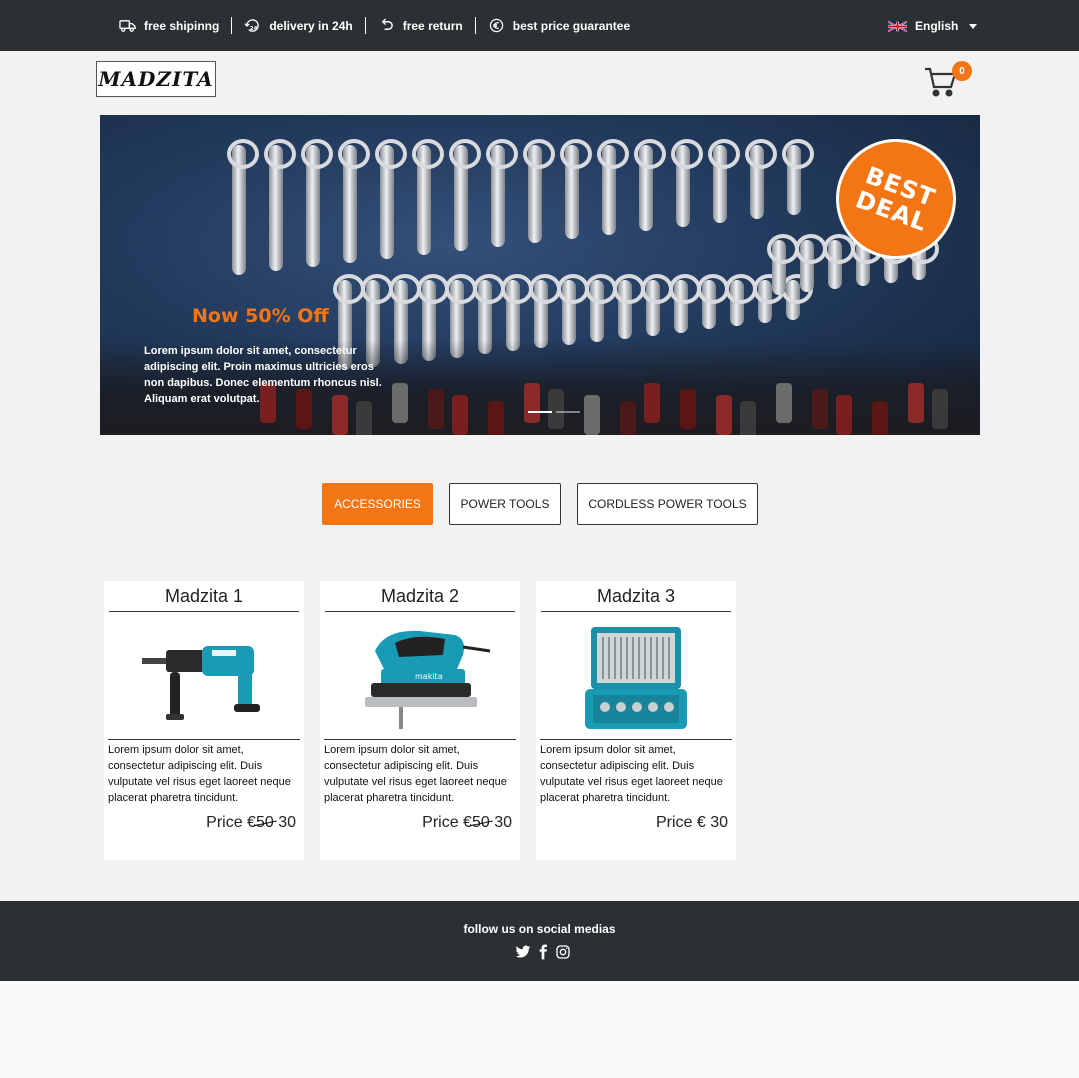  Describe the element at coordinates (973, 26) in the screenshot. I see `chevron-down-icon` at that location.